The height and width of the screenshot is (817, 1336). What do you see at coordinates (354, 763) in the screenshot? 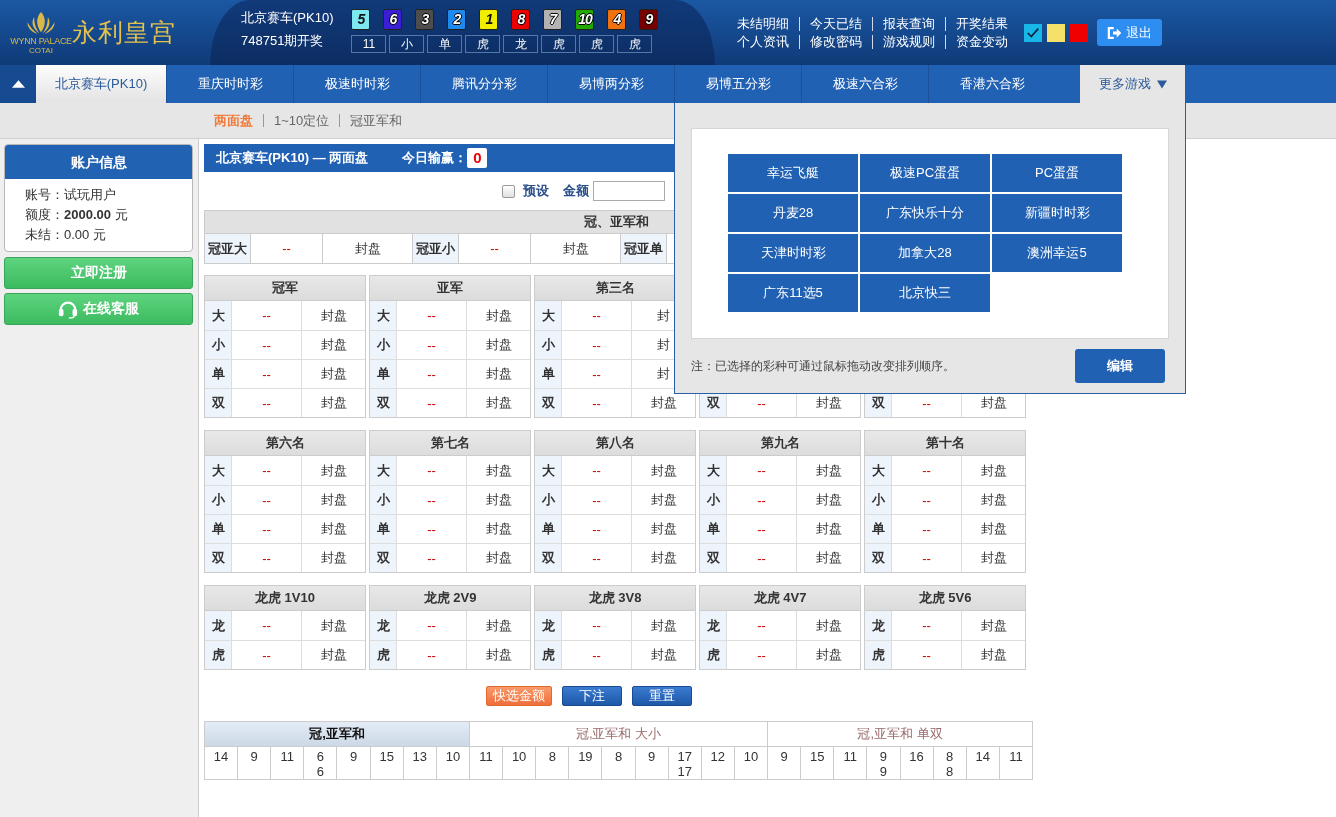
I see `table-cell: 9` at bounding box center [354, 763].